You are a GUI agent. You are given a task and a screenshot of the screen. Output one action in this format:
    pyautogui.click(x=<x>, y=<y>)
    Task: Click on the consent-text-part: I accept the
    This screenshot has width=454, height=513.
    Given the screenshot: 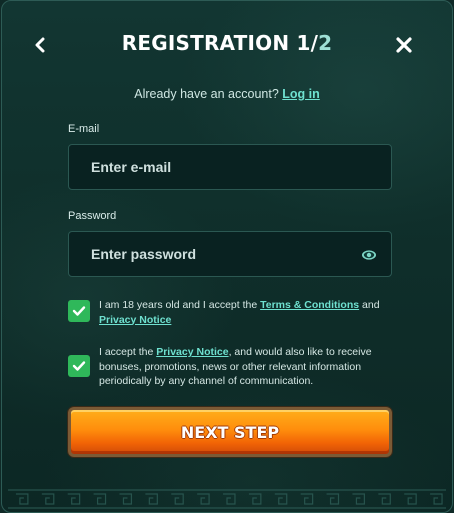 What is the action you would take?
    pyautogui.click(x=128, y=352)
    